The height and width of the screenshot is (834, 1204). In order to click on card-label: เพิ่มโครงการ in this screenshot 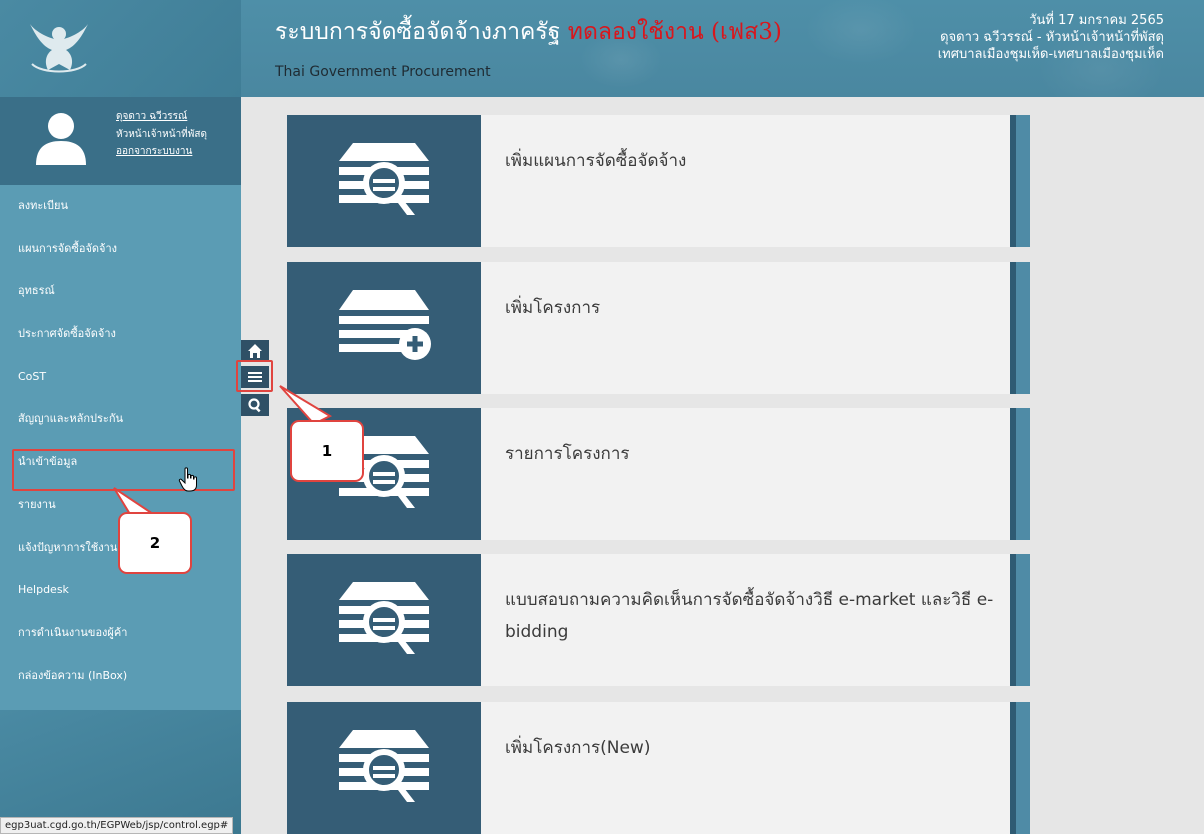, I will do `click(553, 308)`.